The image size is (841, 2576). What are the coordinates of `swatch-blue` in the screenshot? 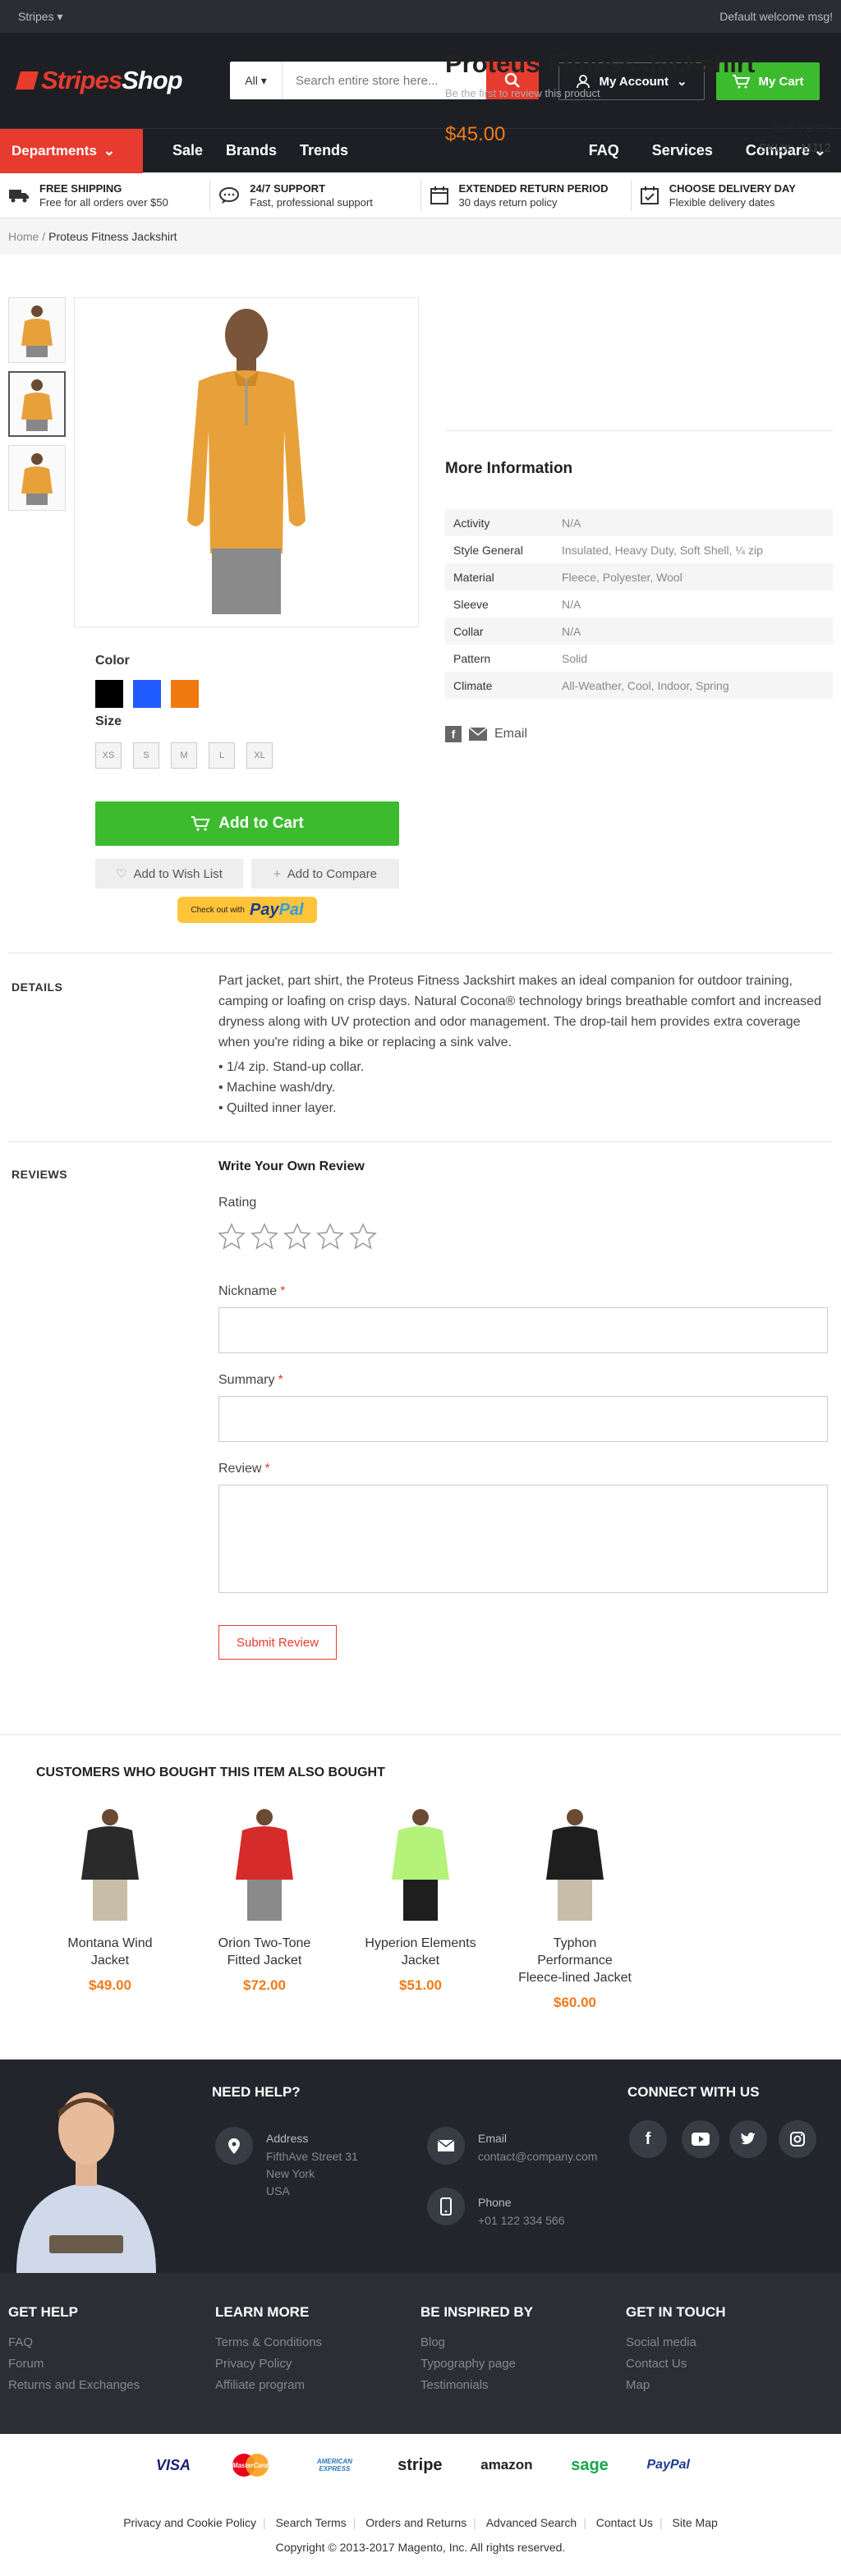 It's located at (147, 694).